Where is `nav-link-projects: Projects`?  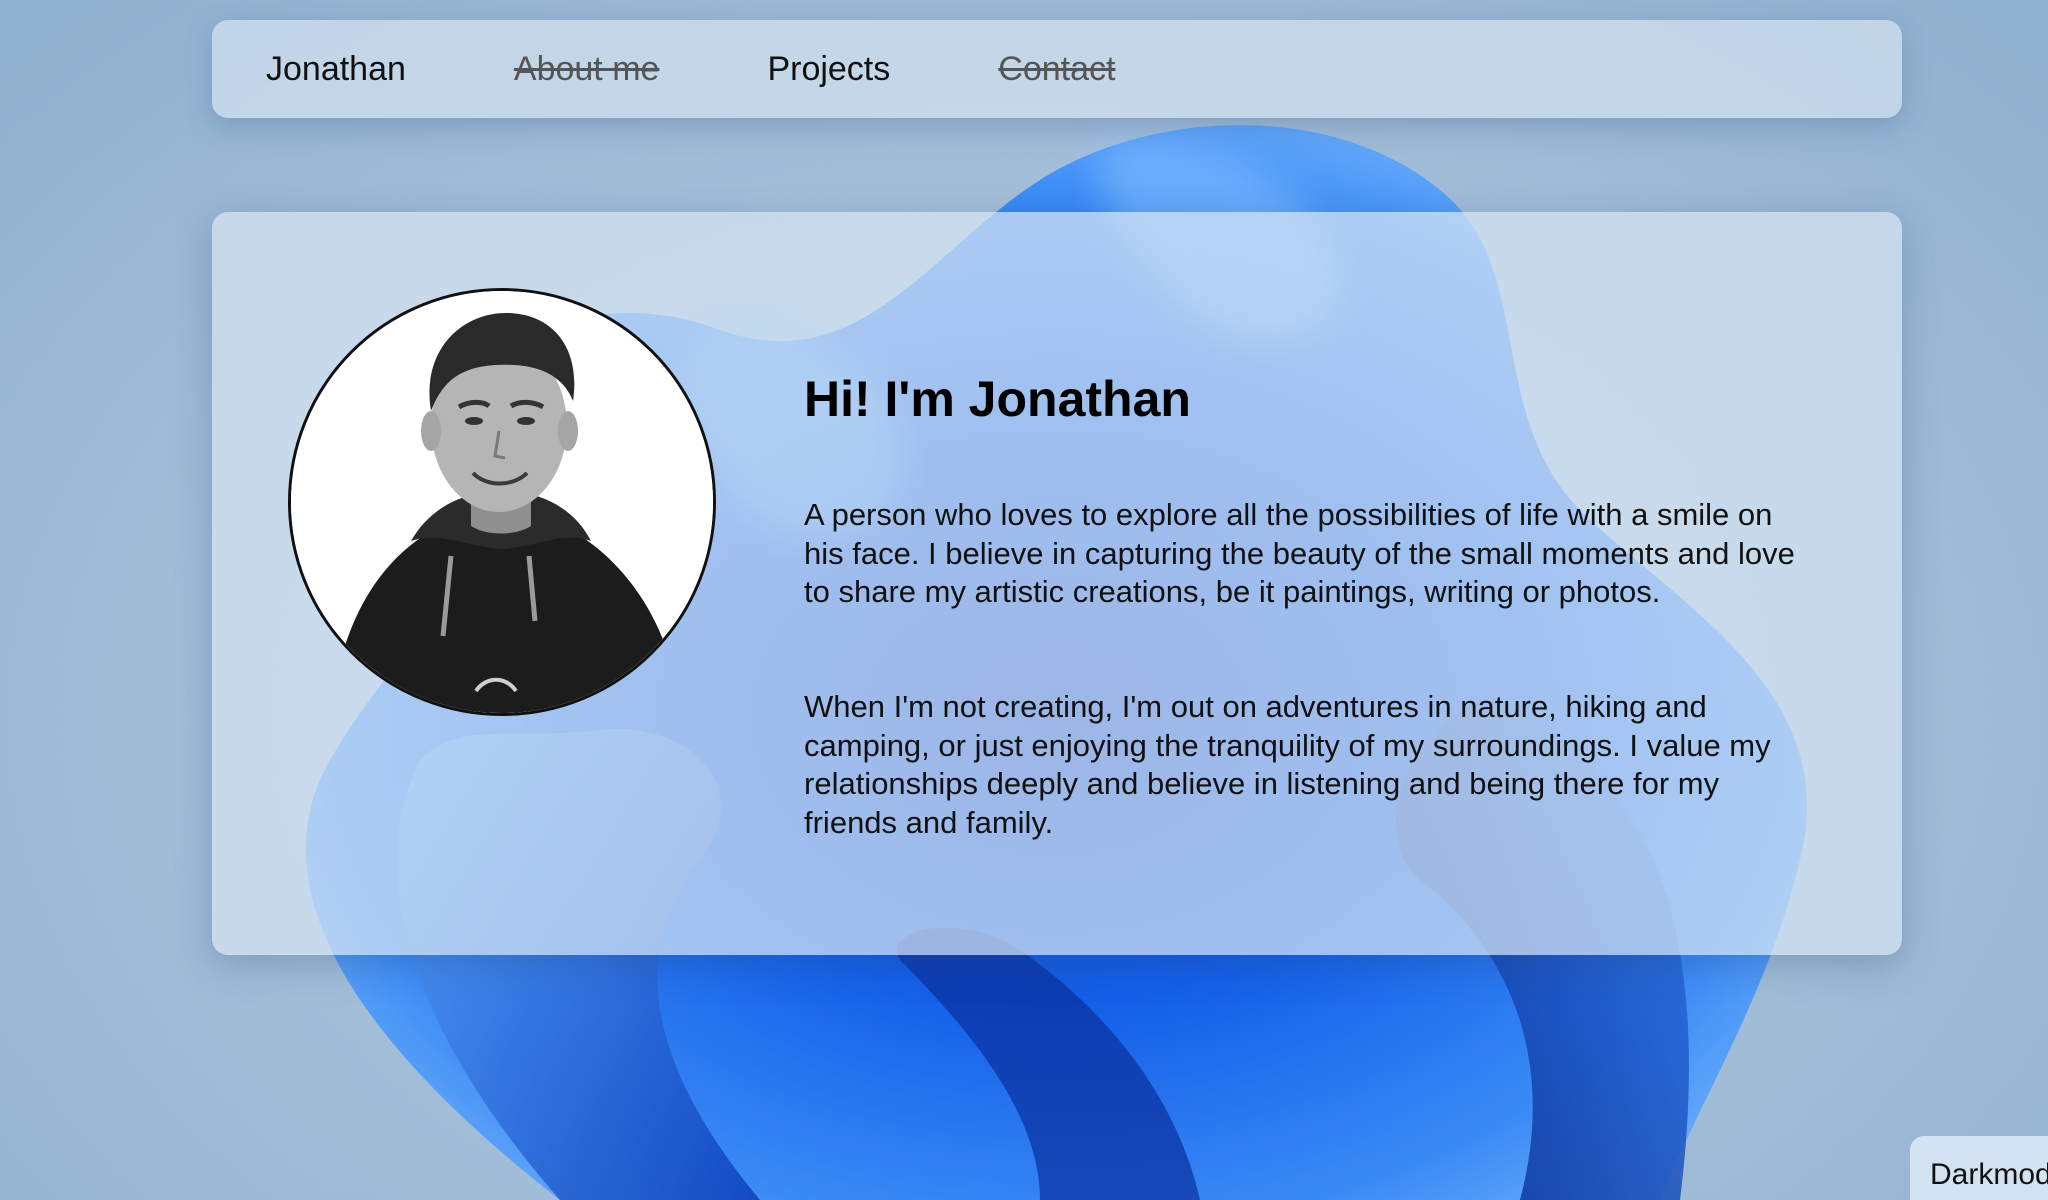
nav-link-projects: Projects is located at coordinates (828, 69).